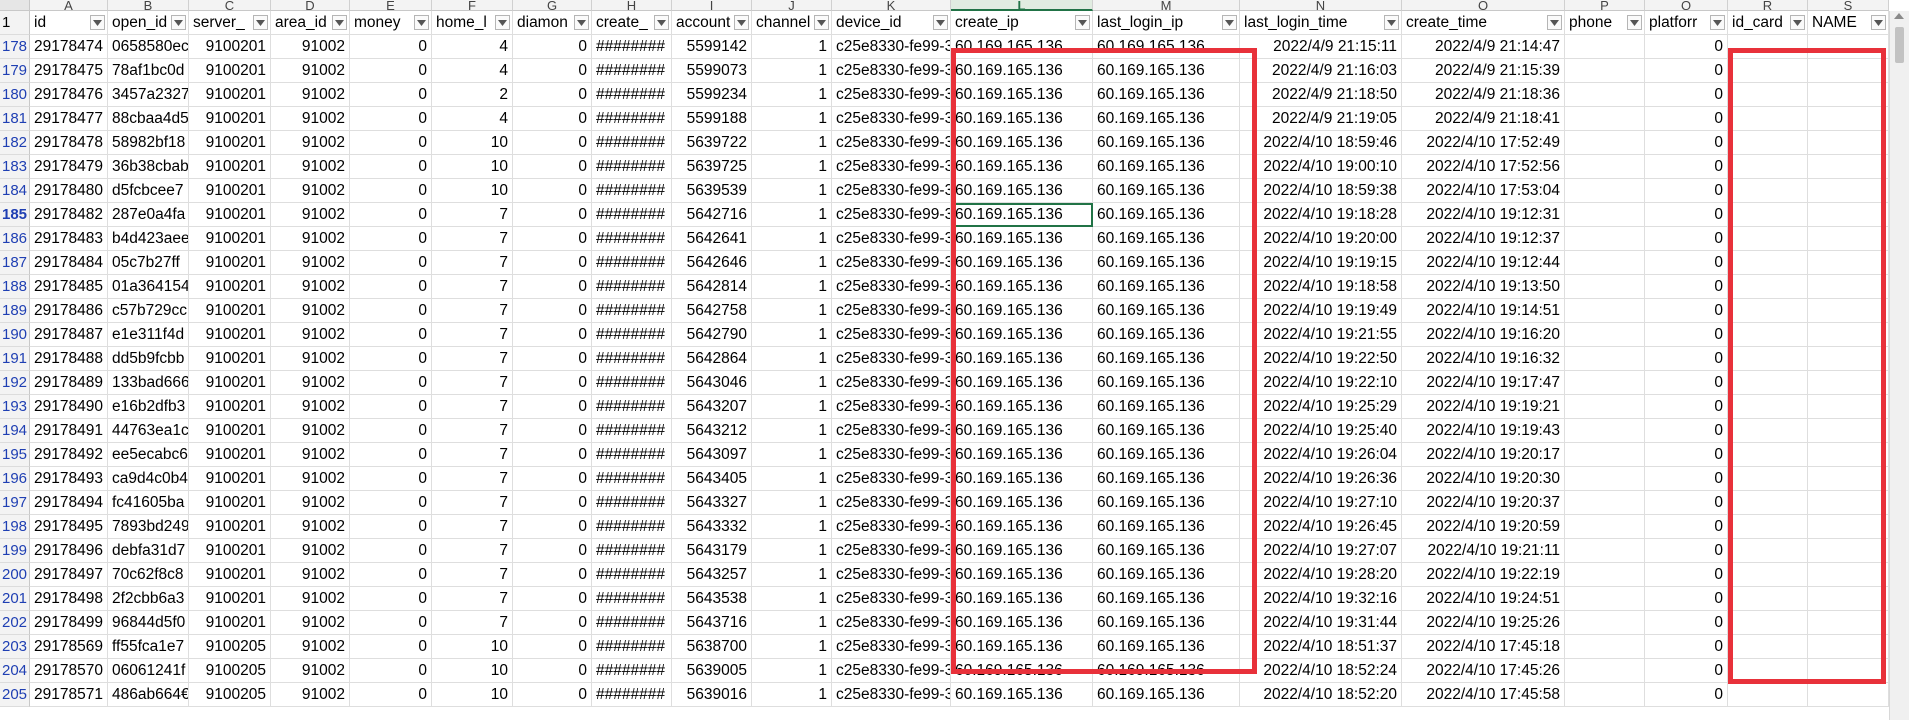  Describe the element at coordinates (1848, 5) in the screenshot. I see `column-letter-s: S` at that location.